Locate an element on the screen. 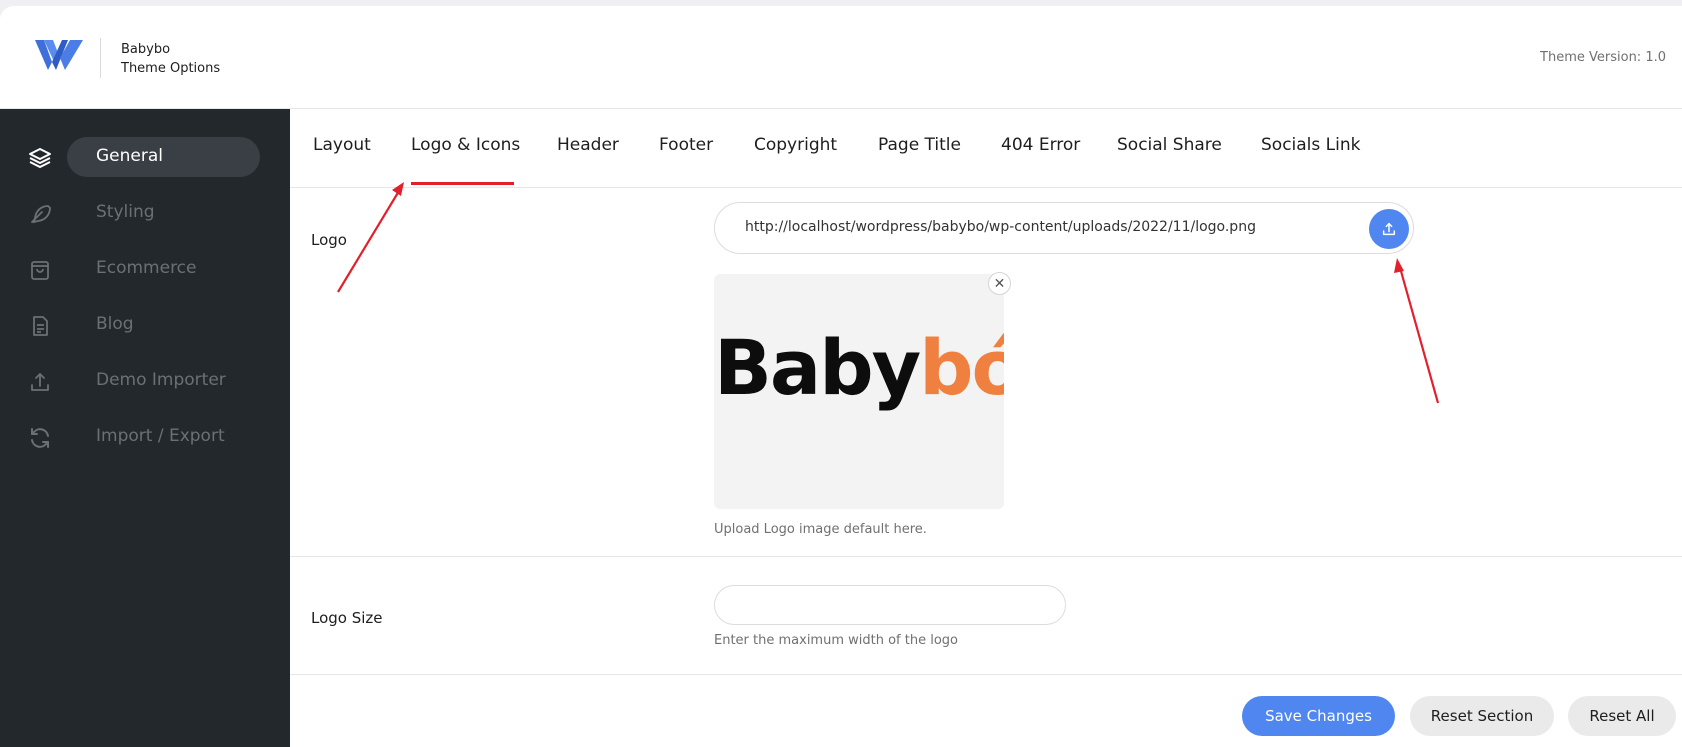 Image resolution: width=1682 pixels, height=747 pixels. logo-size-label: Logo Size is located at coordinates (347, 618).